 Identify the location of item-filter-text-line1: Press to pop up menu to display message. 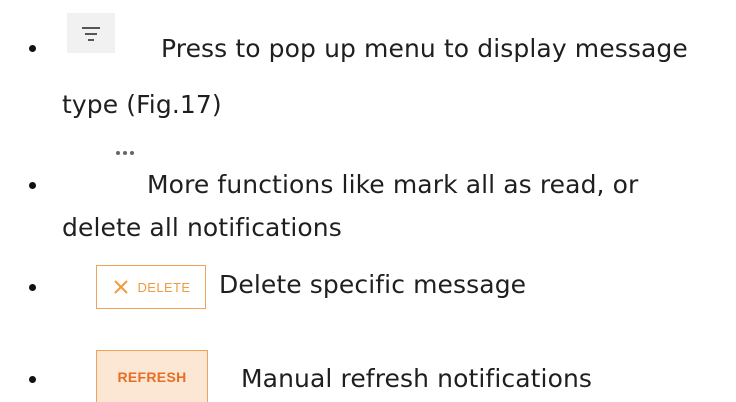
(424, 48).